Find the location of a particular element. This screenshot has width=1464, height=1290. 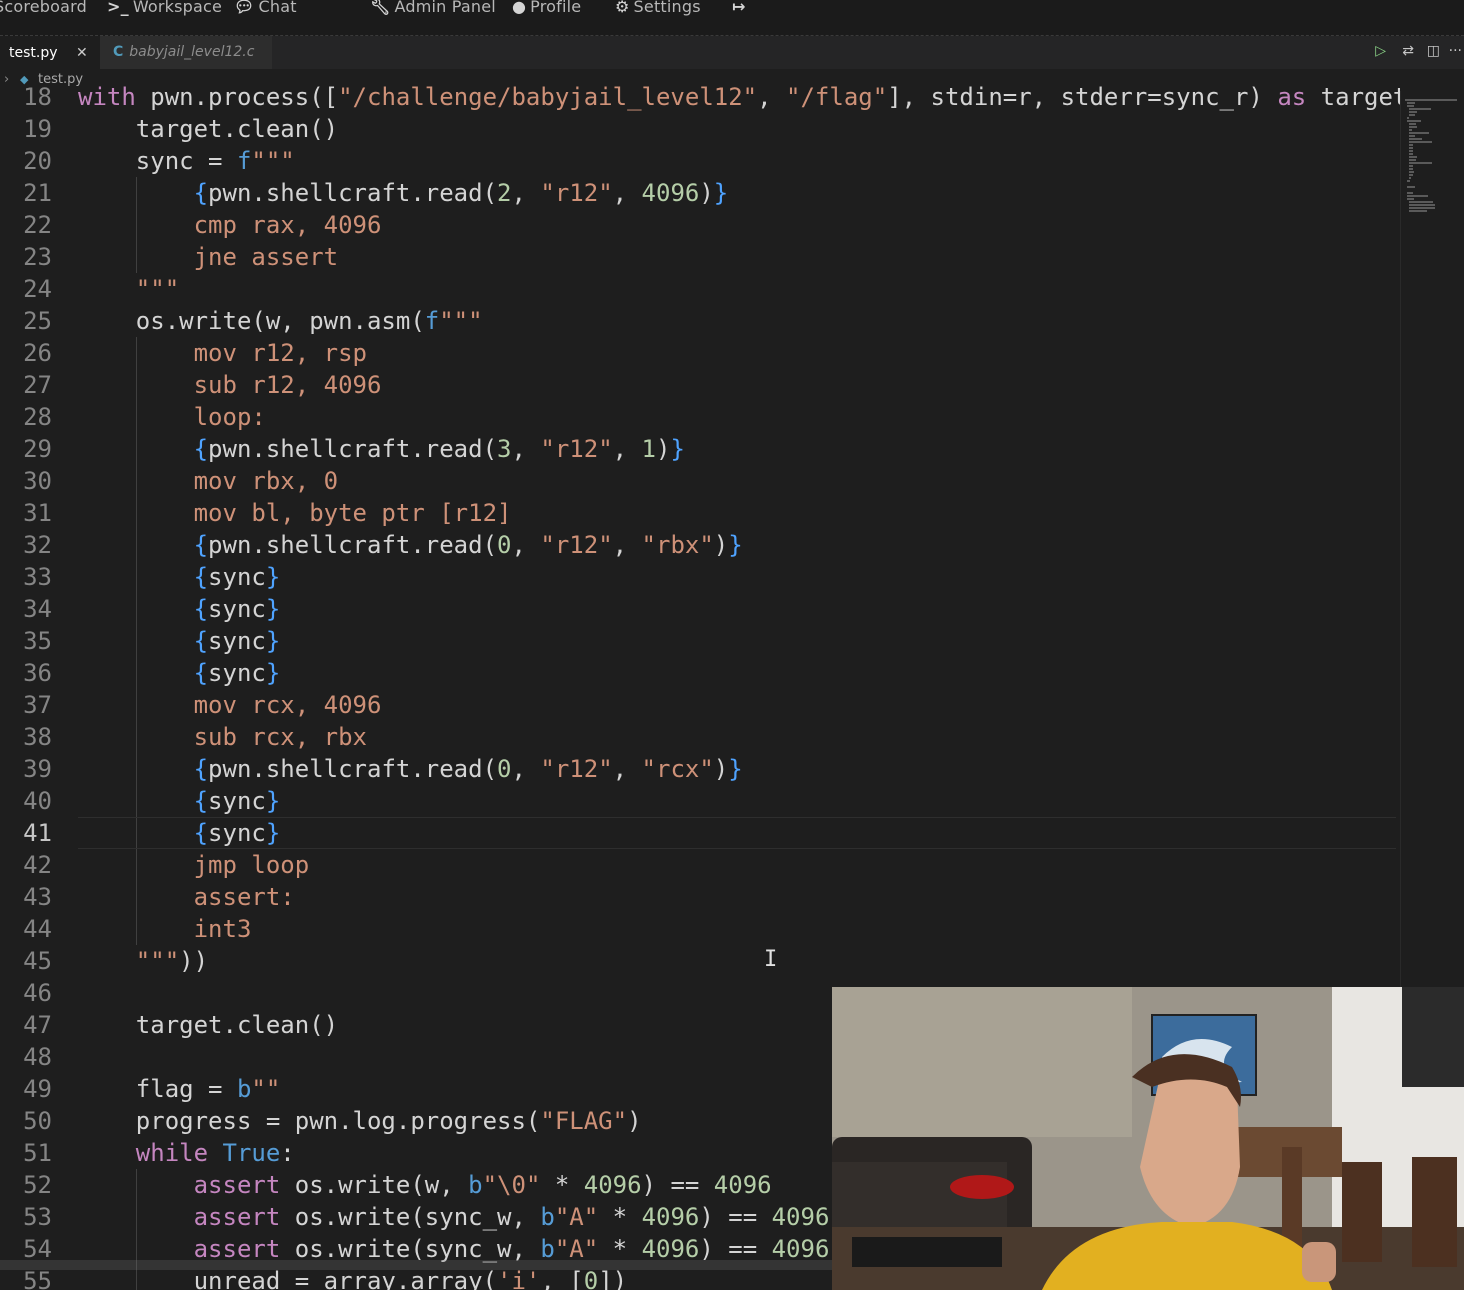

nav-profile-label: Profile is located at coordinates (556, 8).